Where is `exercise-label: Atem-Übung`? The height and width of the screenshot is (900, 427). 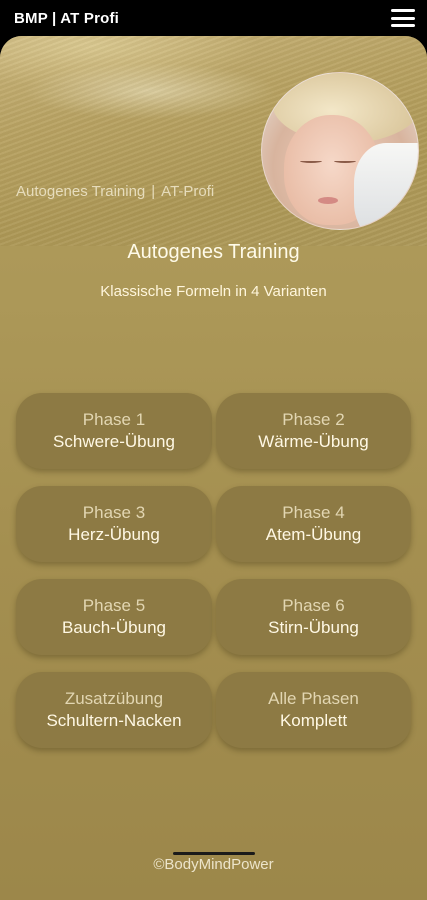 exercise-label: Atem-Übung is located at coordinates (313, 534).